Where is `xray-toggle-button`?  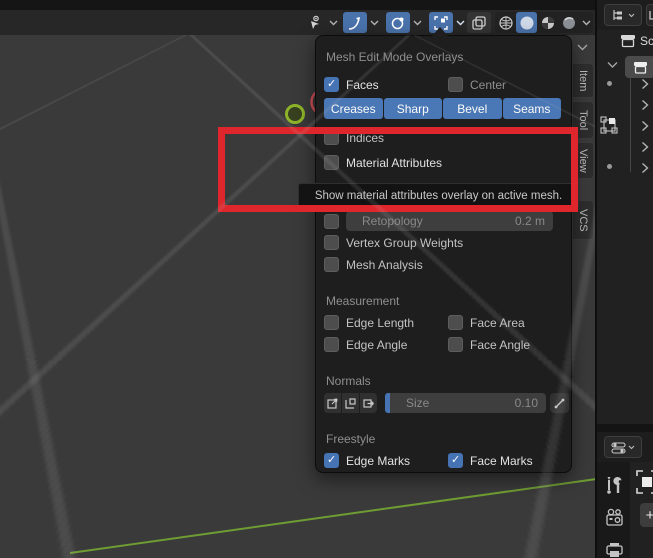
xray-toggle-button is located at coordinates (479, 22).